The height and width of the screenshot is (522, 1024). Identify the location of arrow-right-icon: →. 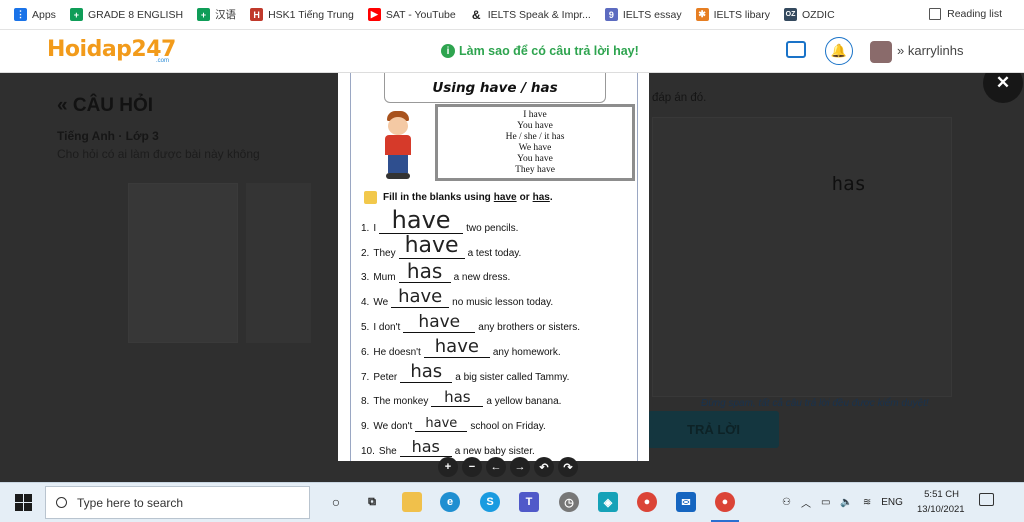
(520, 467).